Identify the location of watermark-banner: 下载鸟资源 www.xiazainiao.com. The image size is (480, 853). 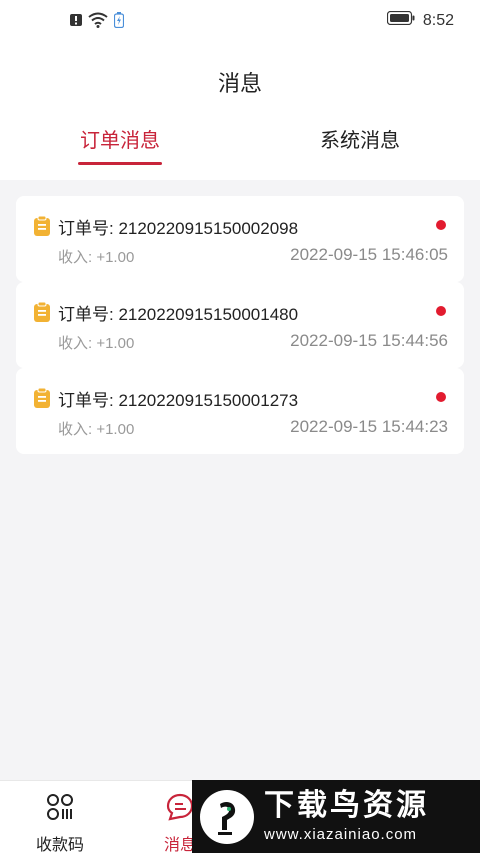
(336, 816).